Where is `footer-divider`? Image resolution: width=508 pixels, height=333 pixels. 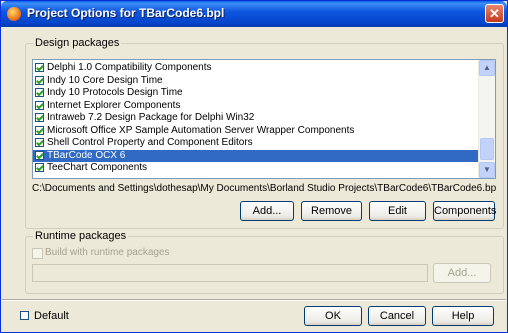 footer-divider is located at coordinates (254, 300).